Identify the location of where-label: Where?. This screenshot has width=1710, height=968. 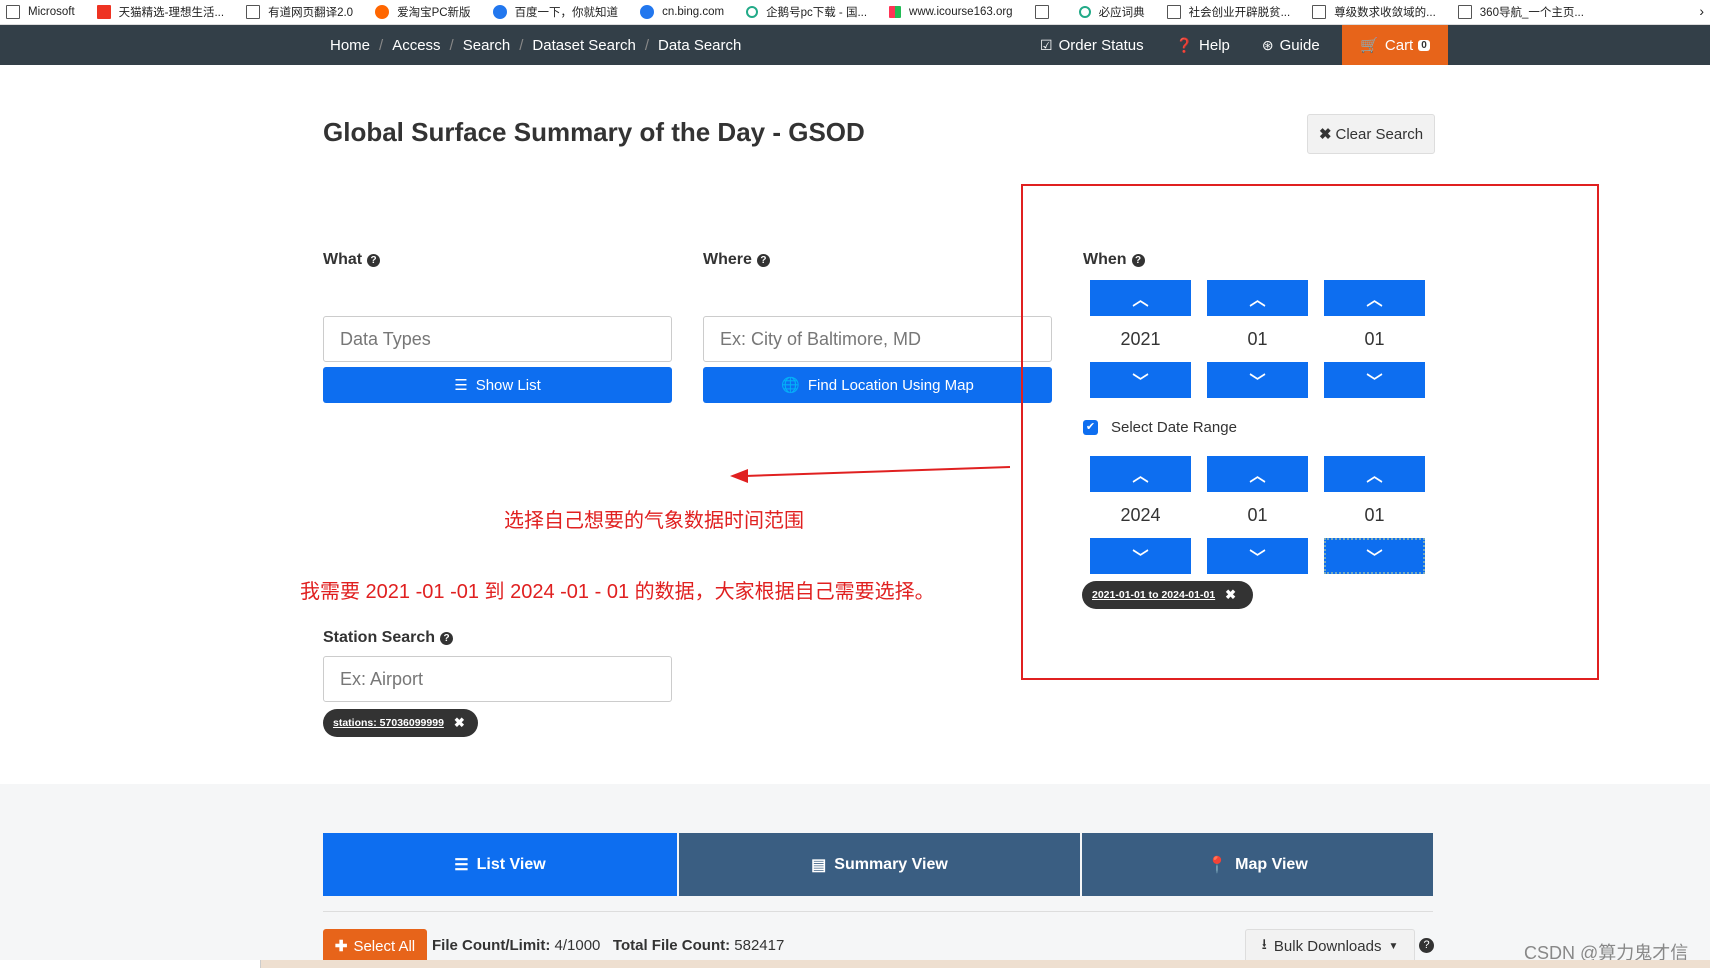
(736, 260).